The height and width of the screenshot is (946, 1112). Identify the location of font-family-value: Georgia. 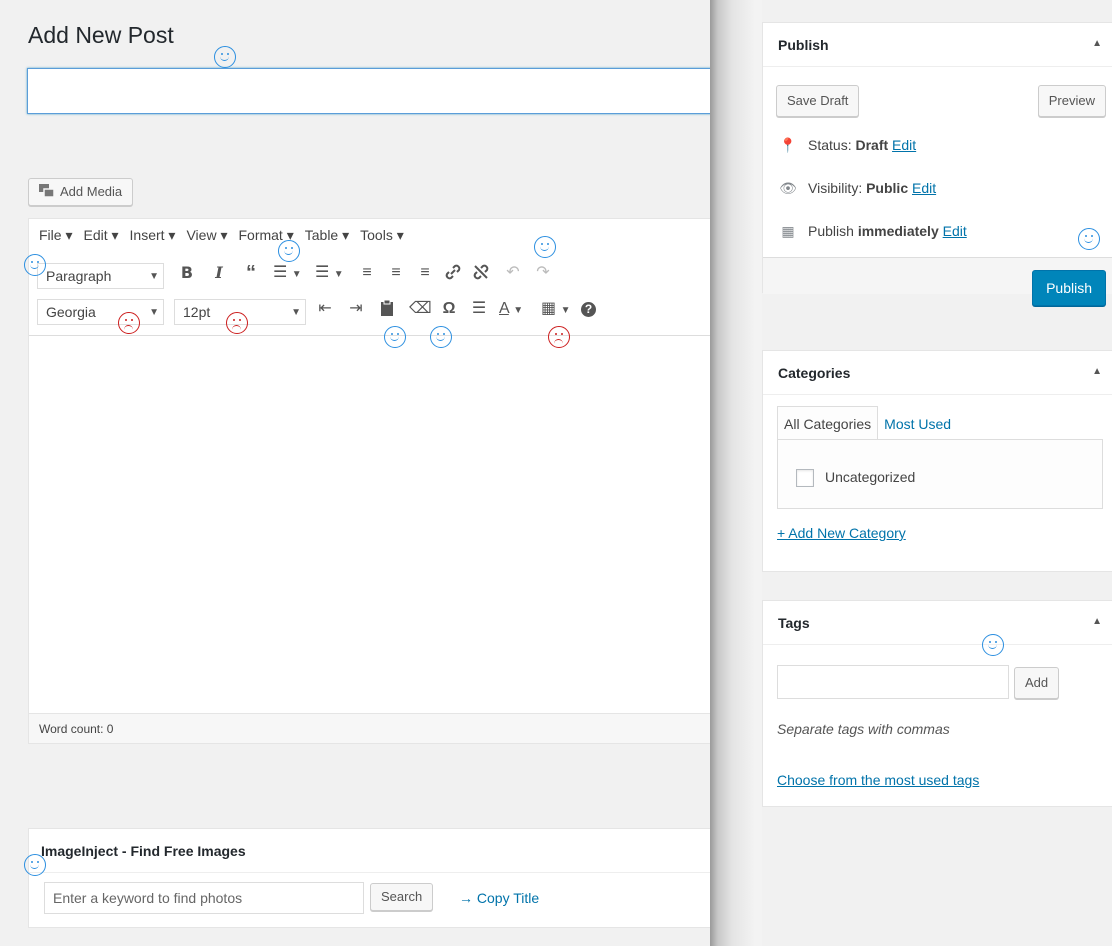
(71, 312).